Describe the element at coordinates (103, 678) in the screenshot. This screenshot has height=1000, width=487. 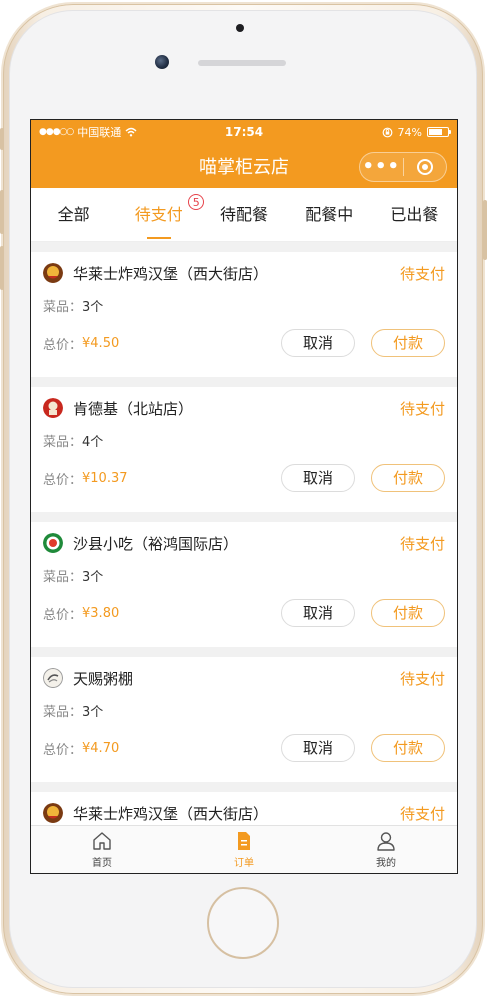
I see `store-name: 天赐粥棚` at that location.